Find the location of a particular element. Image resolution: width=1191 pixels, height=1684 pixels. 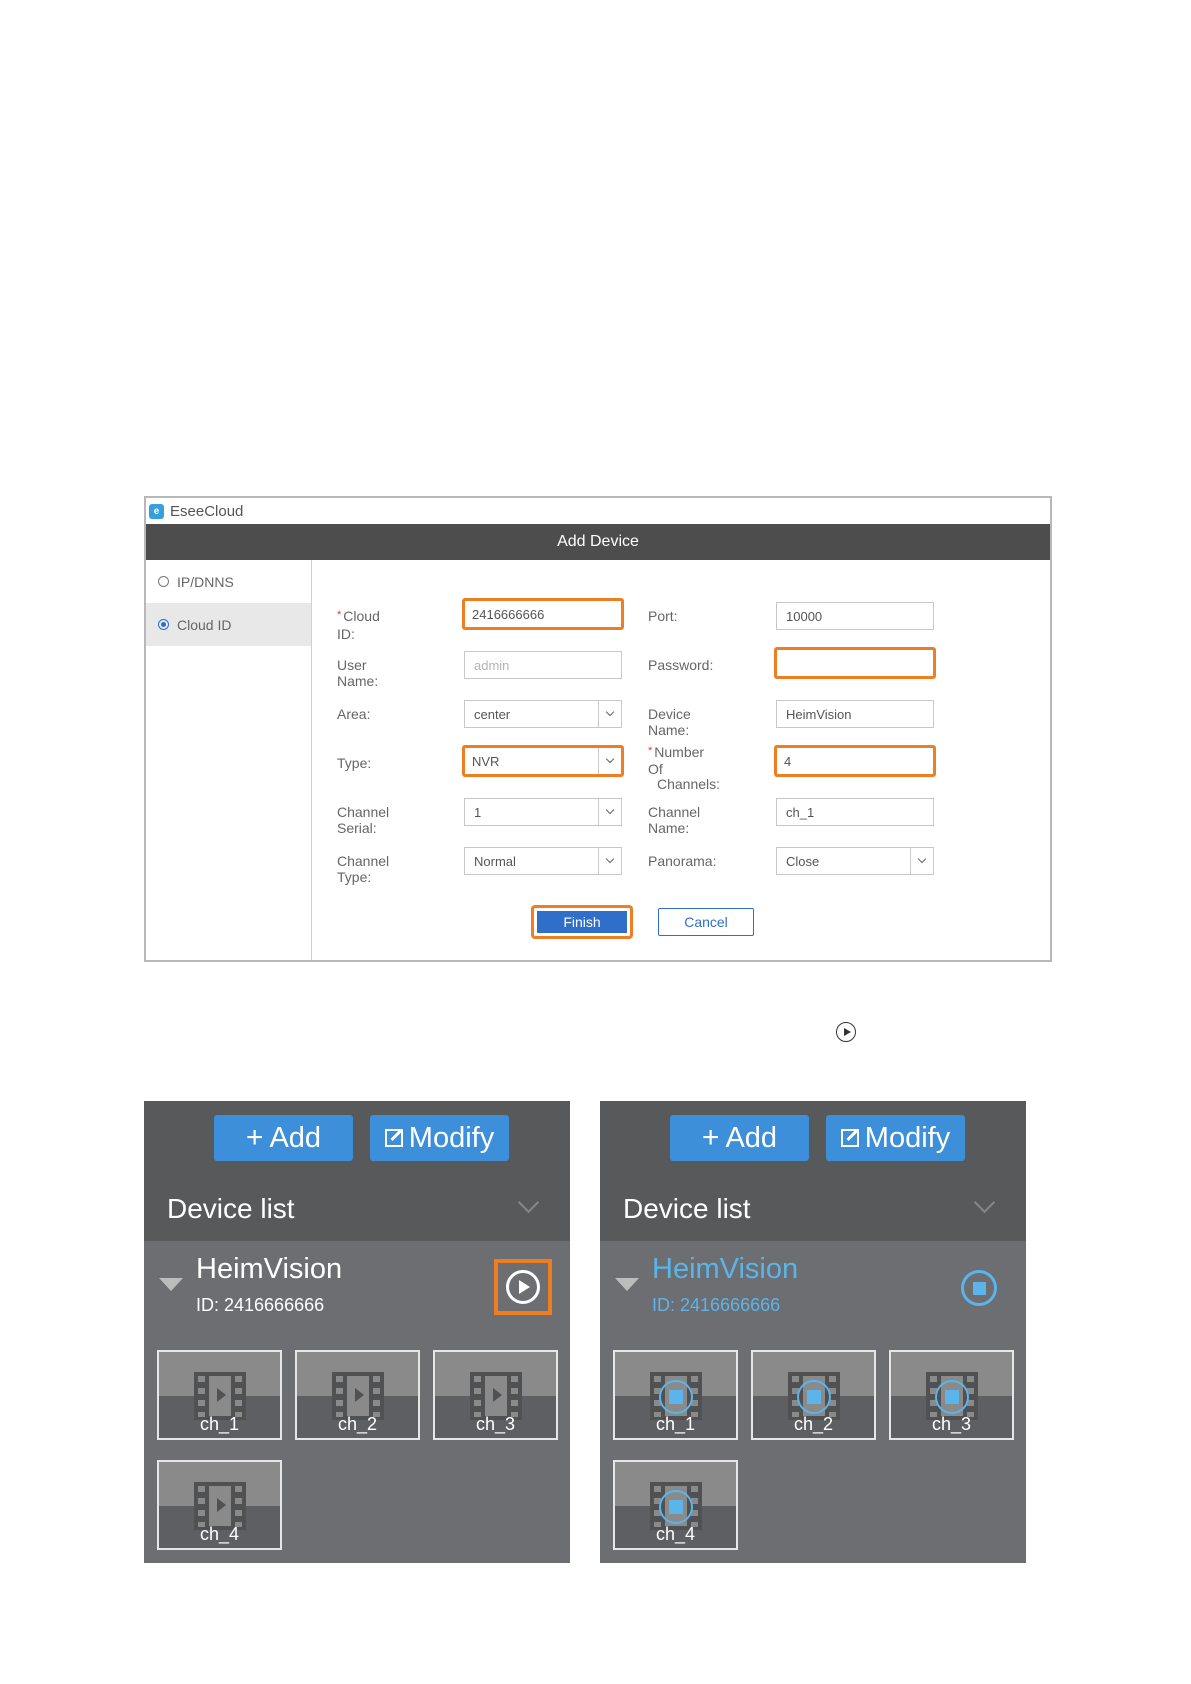

channel-serial-select: 1 is located at coordinates (543, 812).